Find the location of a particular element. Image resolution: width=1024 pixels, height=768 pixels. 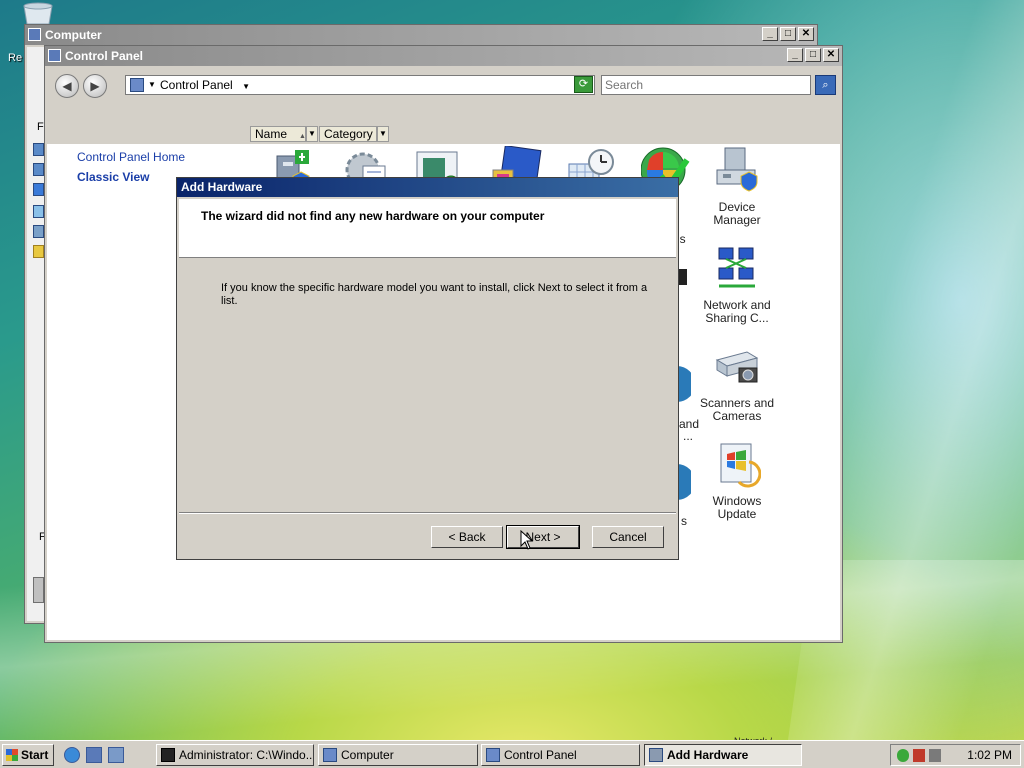

taskbar-control-panel-label: Control Panel is located at coordinates (540, 755).